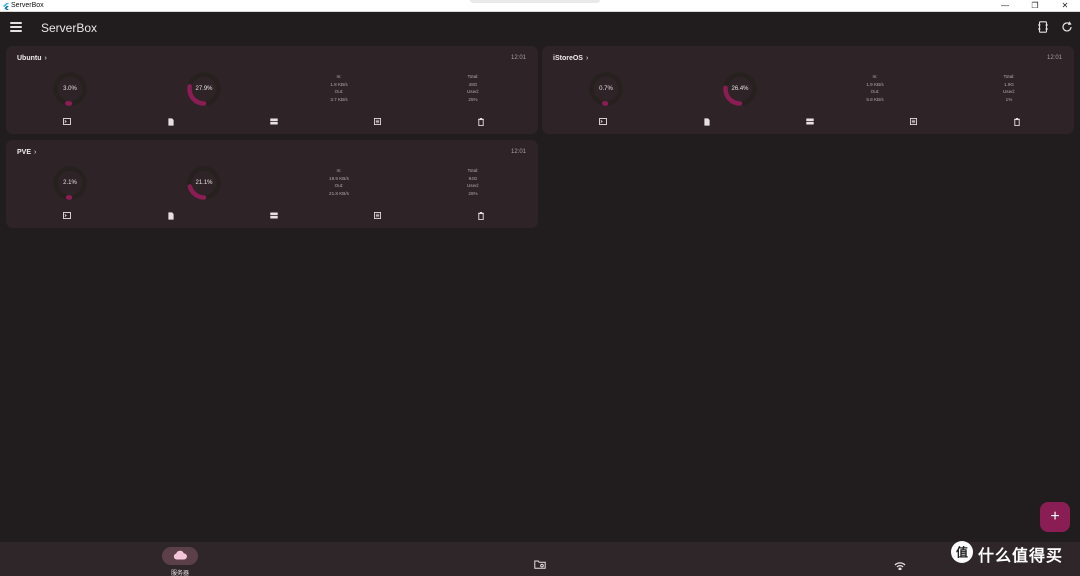  Describe the element at coordinates (540, 6) in the screenshot. I see `window-titlebar: ServerBox — ❐ ✕` at that location.